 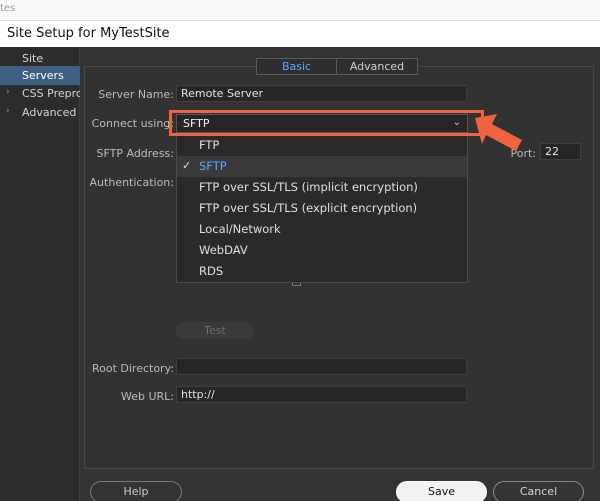 I want to click on web-url-label: Web URL:, so click(x=147, y=396).